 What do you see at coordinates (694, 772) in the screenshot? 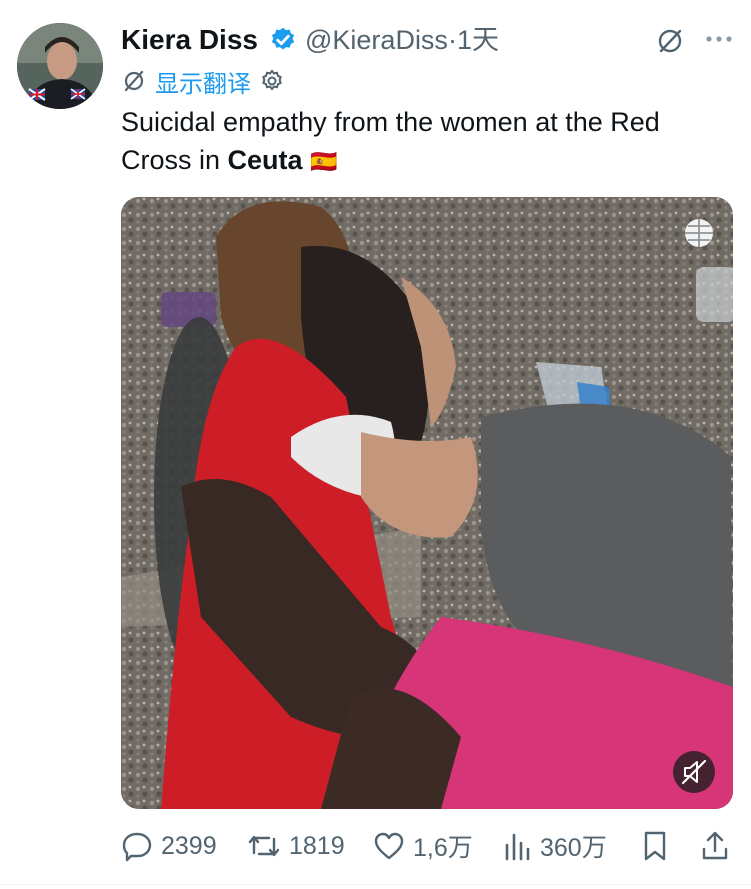
I see `mute-icon` at bounding box center [694, 772].